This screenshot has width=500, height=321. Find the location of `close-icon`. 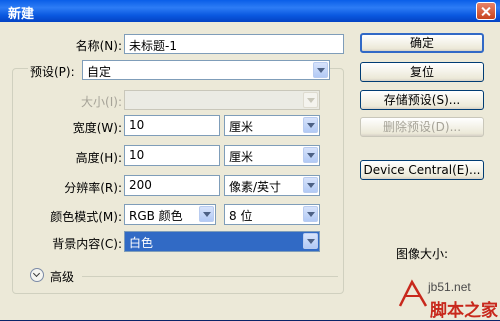

close-icon is located at coordinates (486, 11).